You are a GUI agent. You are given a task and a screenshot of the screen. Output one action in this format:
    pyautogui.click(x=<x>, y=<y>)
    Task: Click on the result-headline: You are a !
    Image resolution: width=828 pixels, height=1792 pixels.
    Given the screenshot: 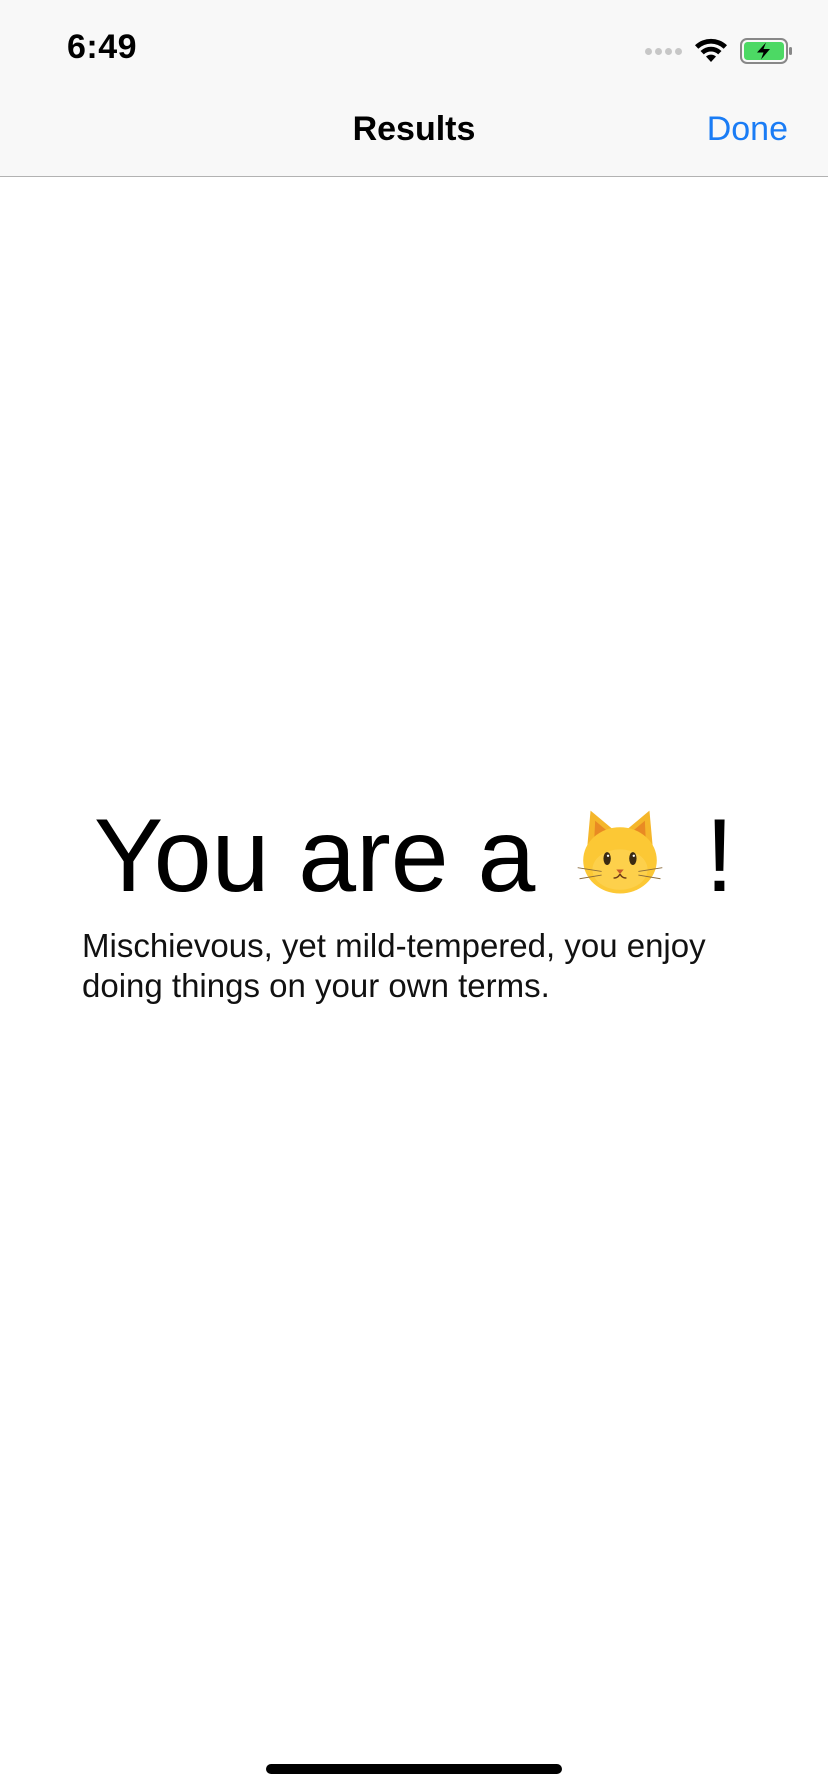 What is the action you would take?
    pyautogui.click(x=414, y=860)
    